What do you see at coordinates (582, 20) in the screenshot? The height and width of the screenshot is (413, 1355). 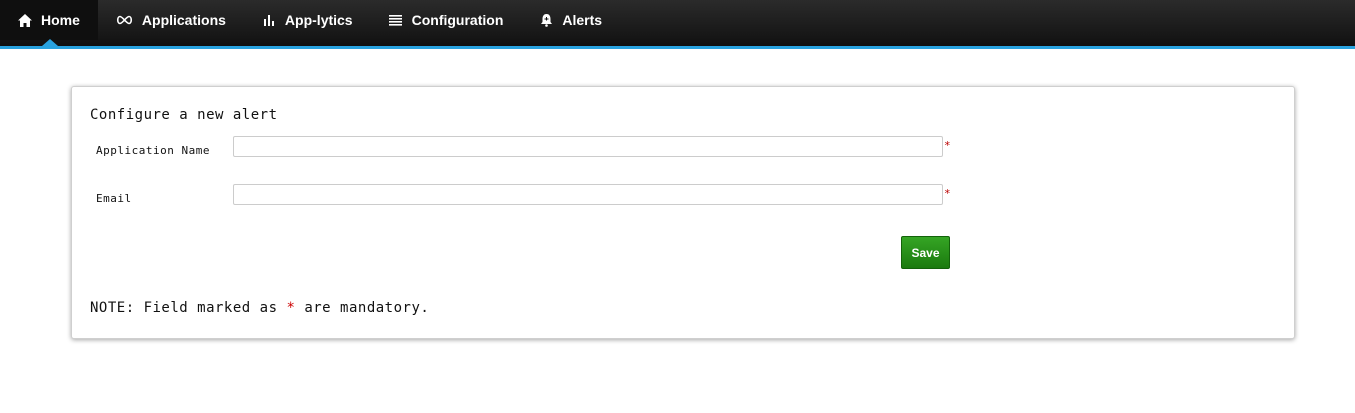 I see `nav-alerts-label: Alerts` at bounding box center [582, 20].